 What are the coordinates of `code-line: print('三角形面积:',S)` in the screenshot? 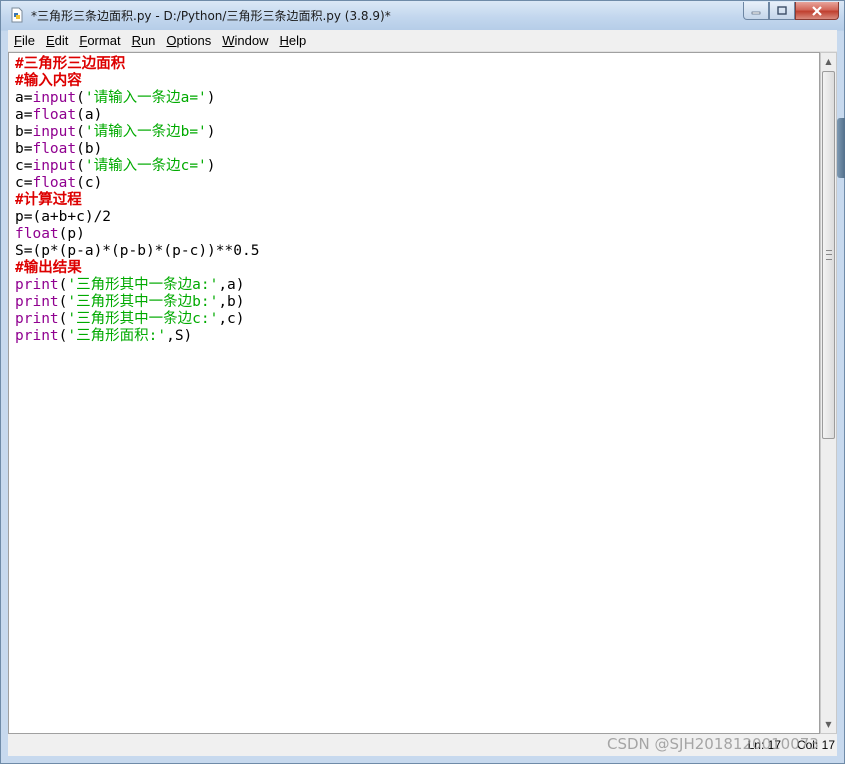 It's located at (103, 336).